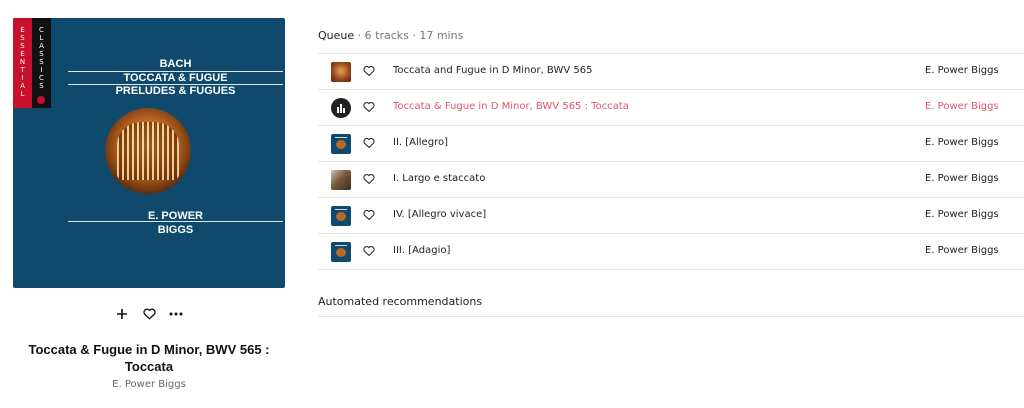  What do you see at coordinates (175, 221) in the screenshot?
I see `cover-divider` at bounding box center [175, 221].